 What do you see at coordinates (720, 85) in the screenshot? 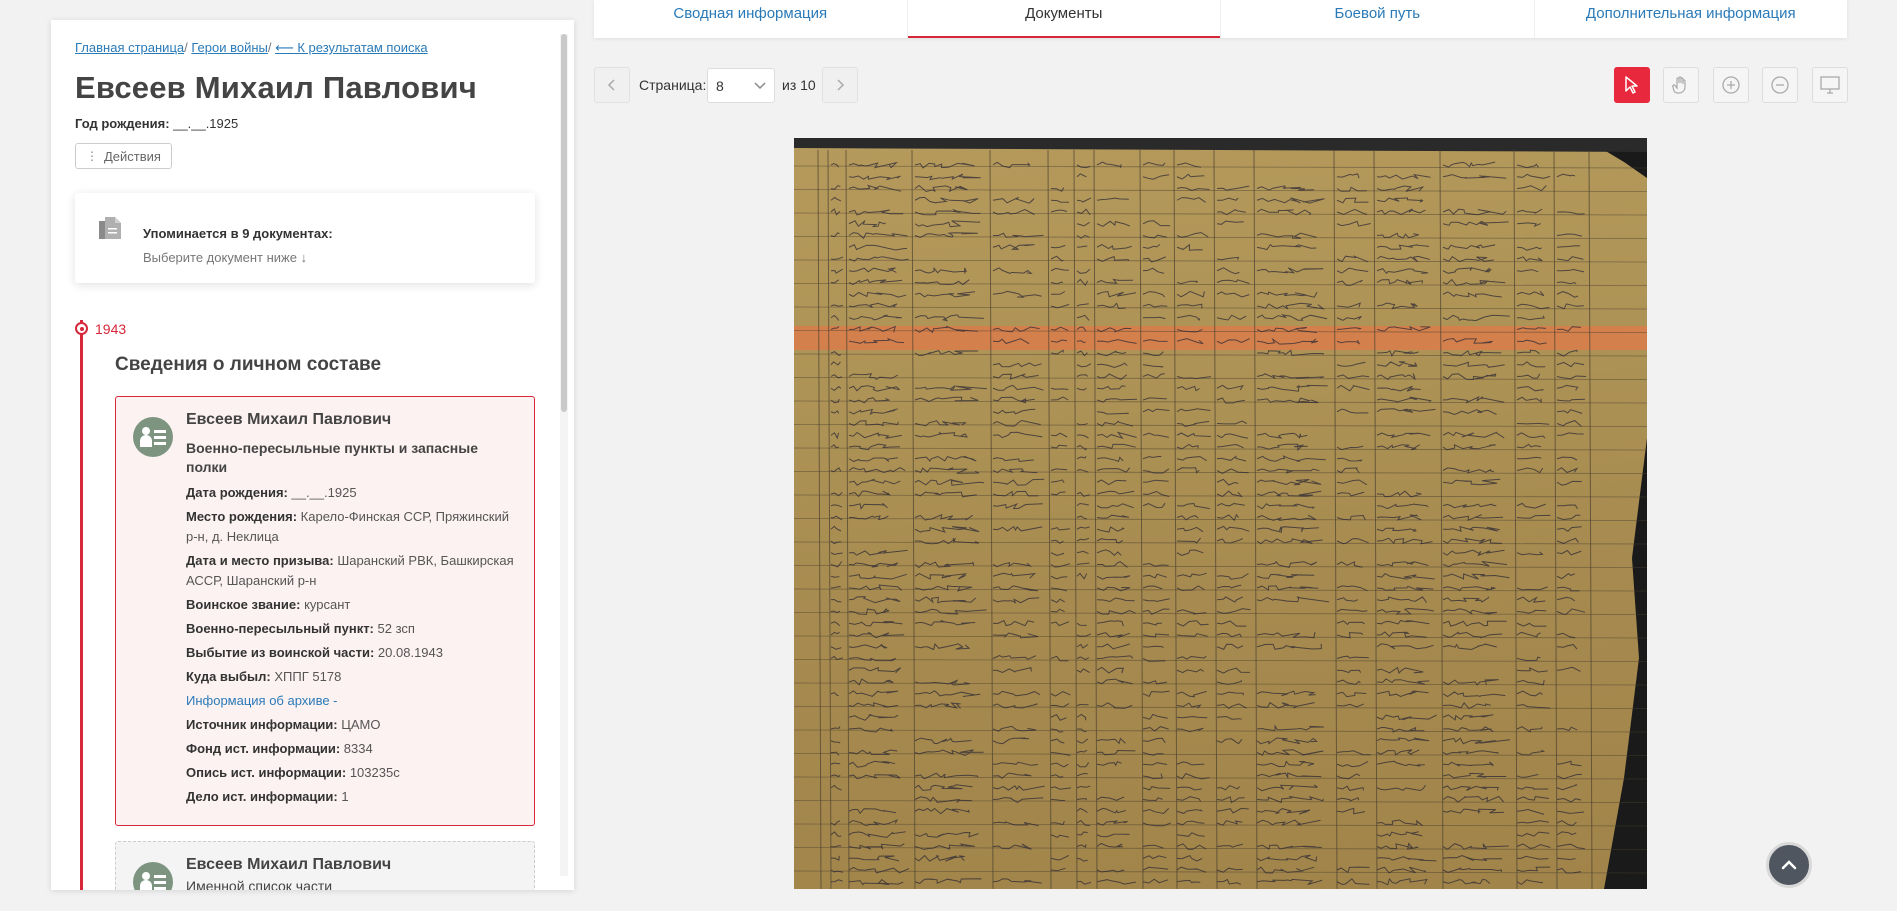
I see `page-select-value: 8` at bounding box center [720, 85].